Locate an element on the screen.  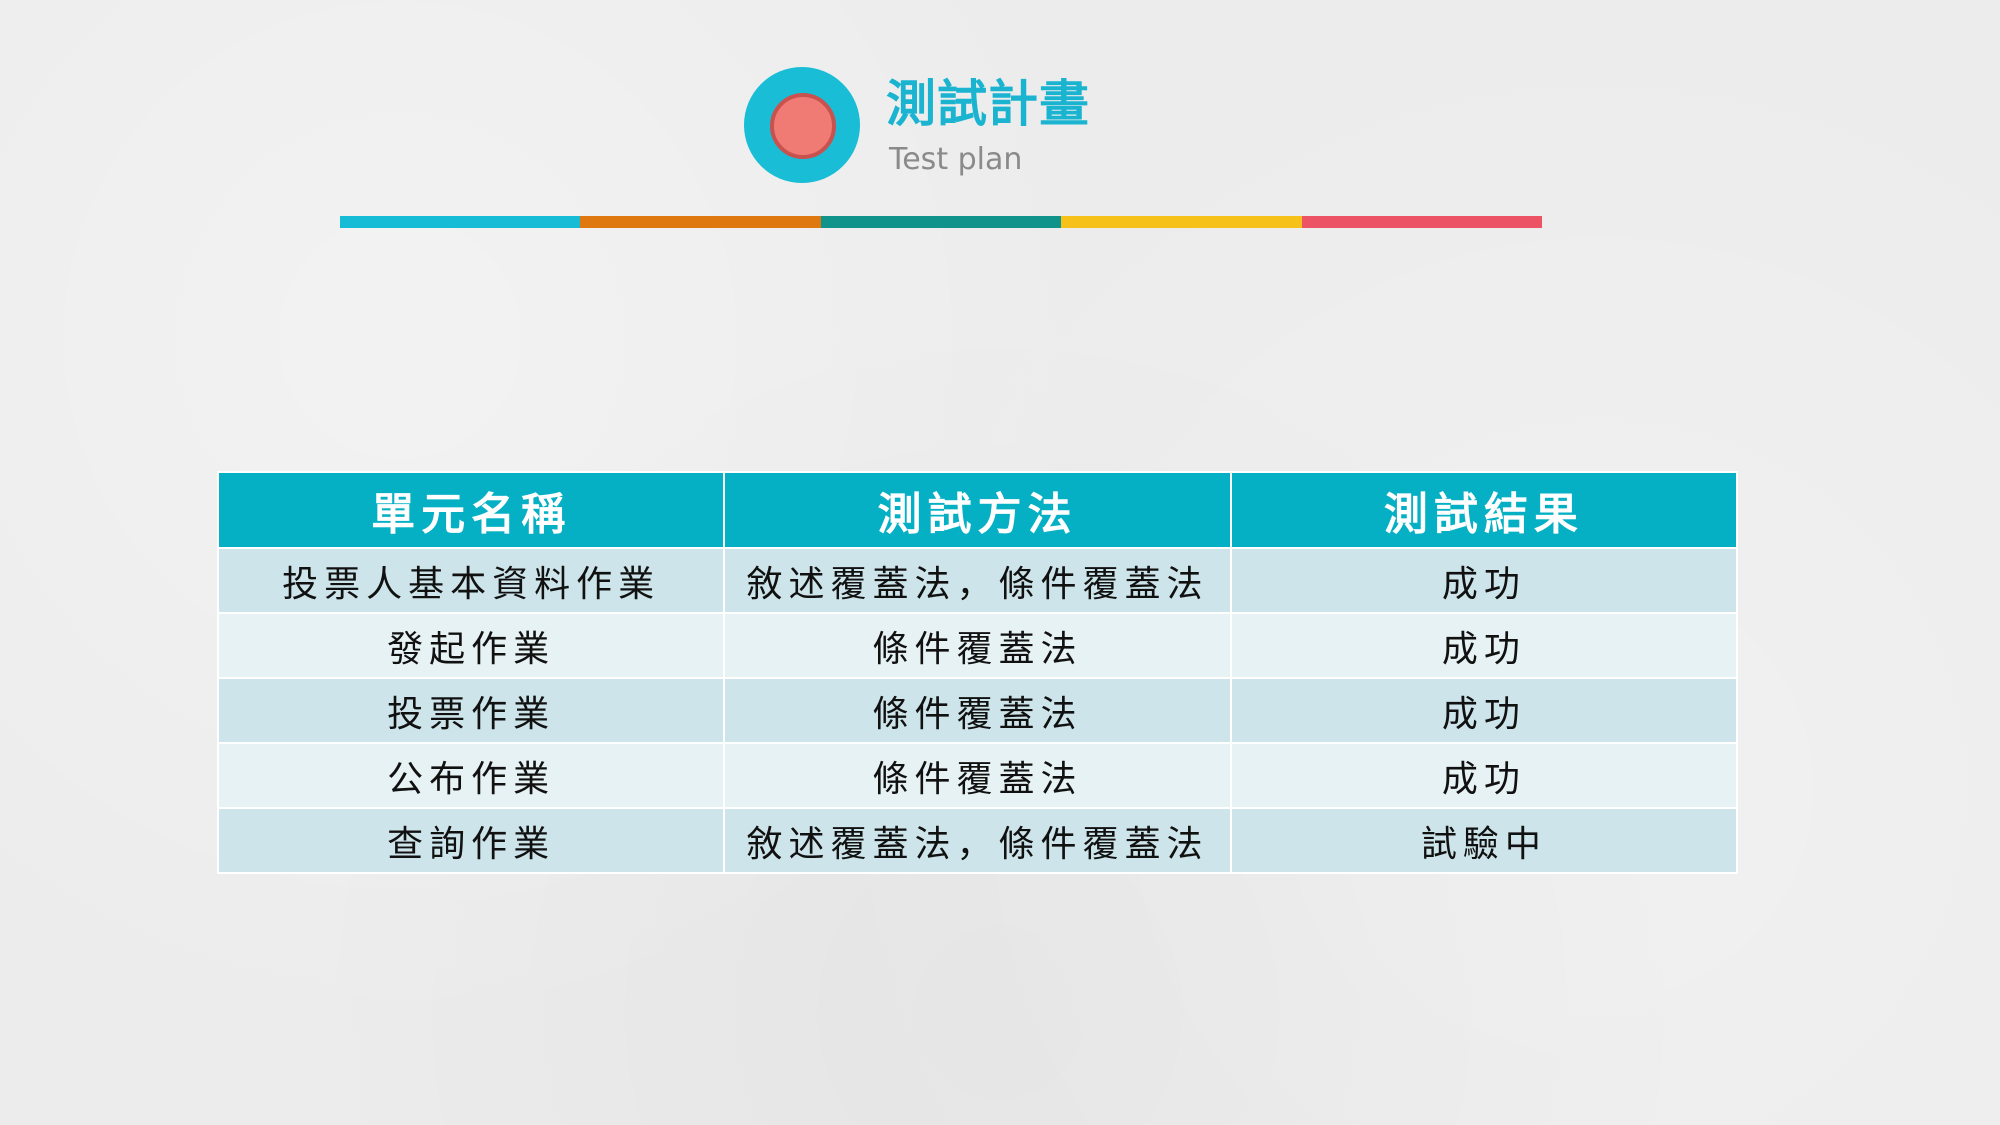
table-header-row: 單元名稱 測試方法 測試結果 is located at coordinates (977, 510).